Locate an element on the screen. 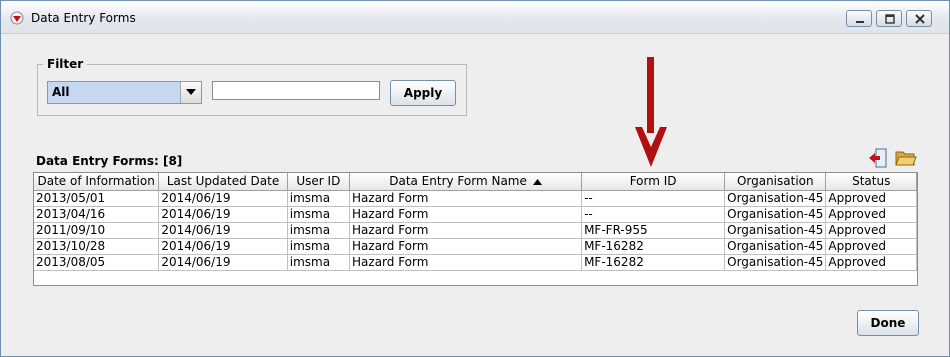  maximize-button is located at coordinates (889, 18).